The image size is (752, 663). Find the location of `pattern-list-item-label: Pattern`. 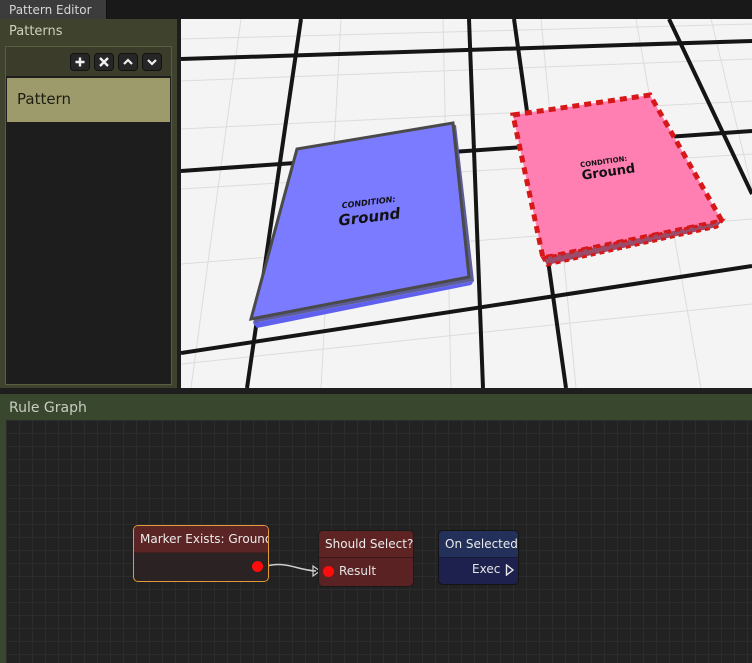

pattern-list-item-label: Pattern is located at coordinates (44, 99).